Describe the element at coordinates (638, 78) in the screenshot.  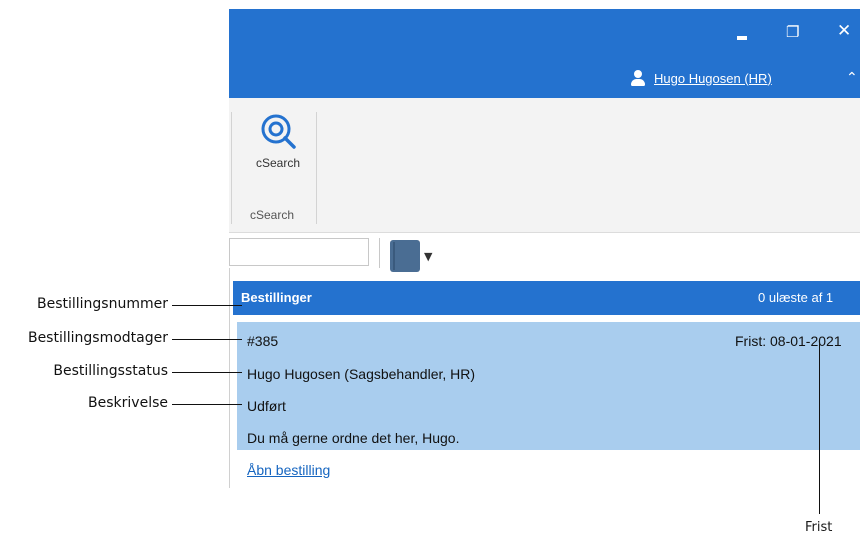
I see `user-icon` at that location.